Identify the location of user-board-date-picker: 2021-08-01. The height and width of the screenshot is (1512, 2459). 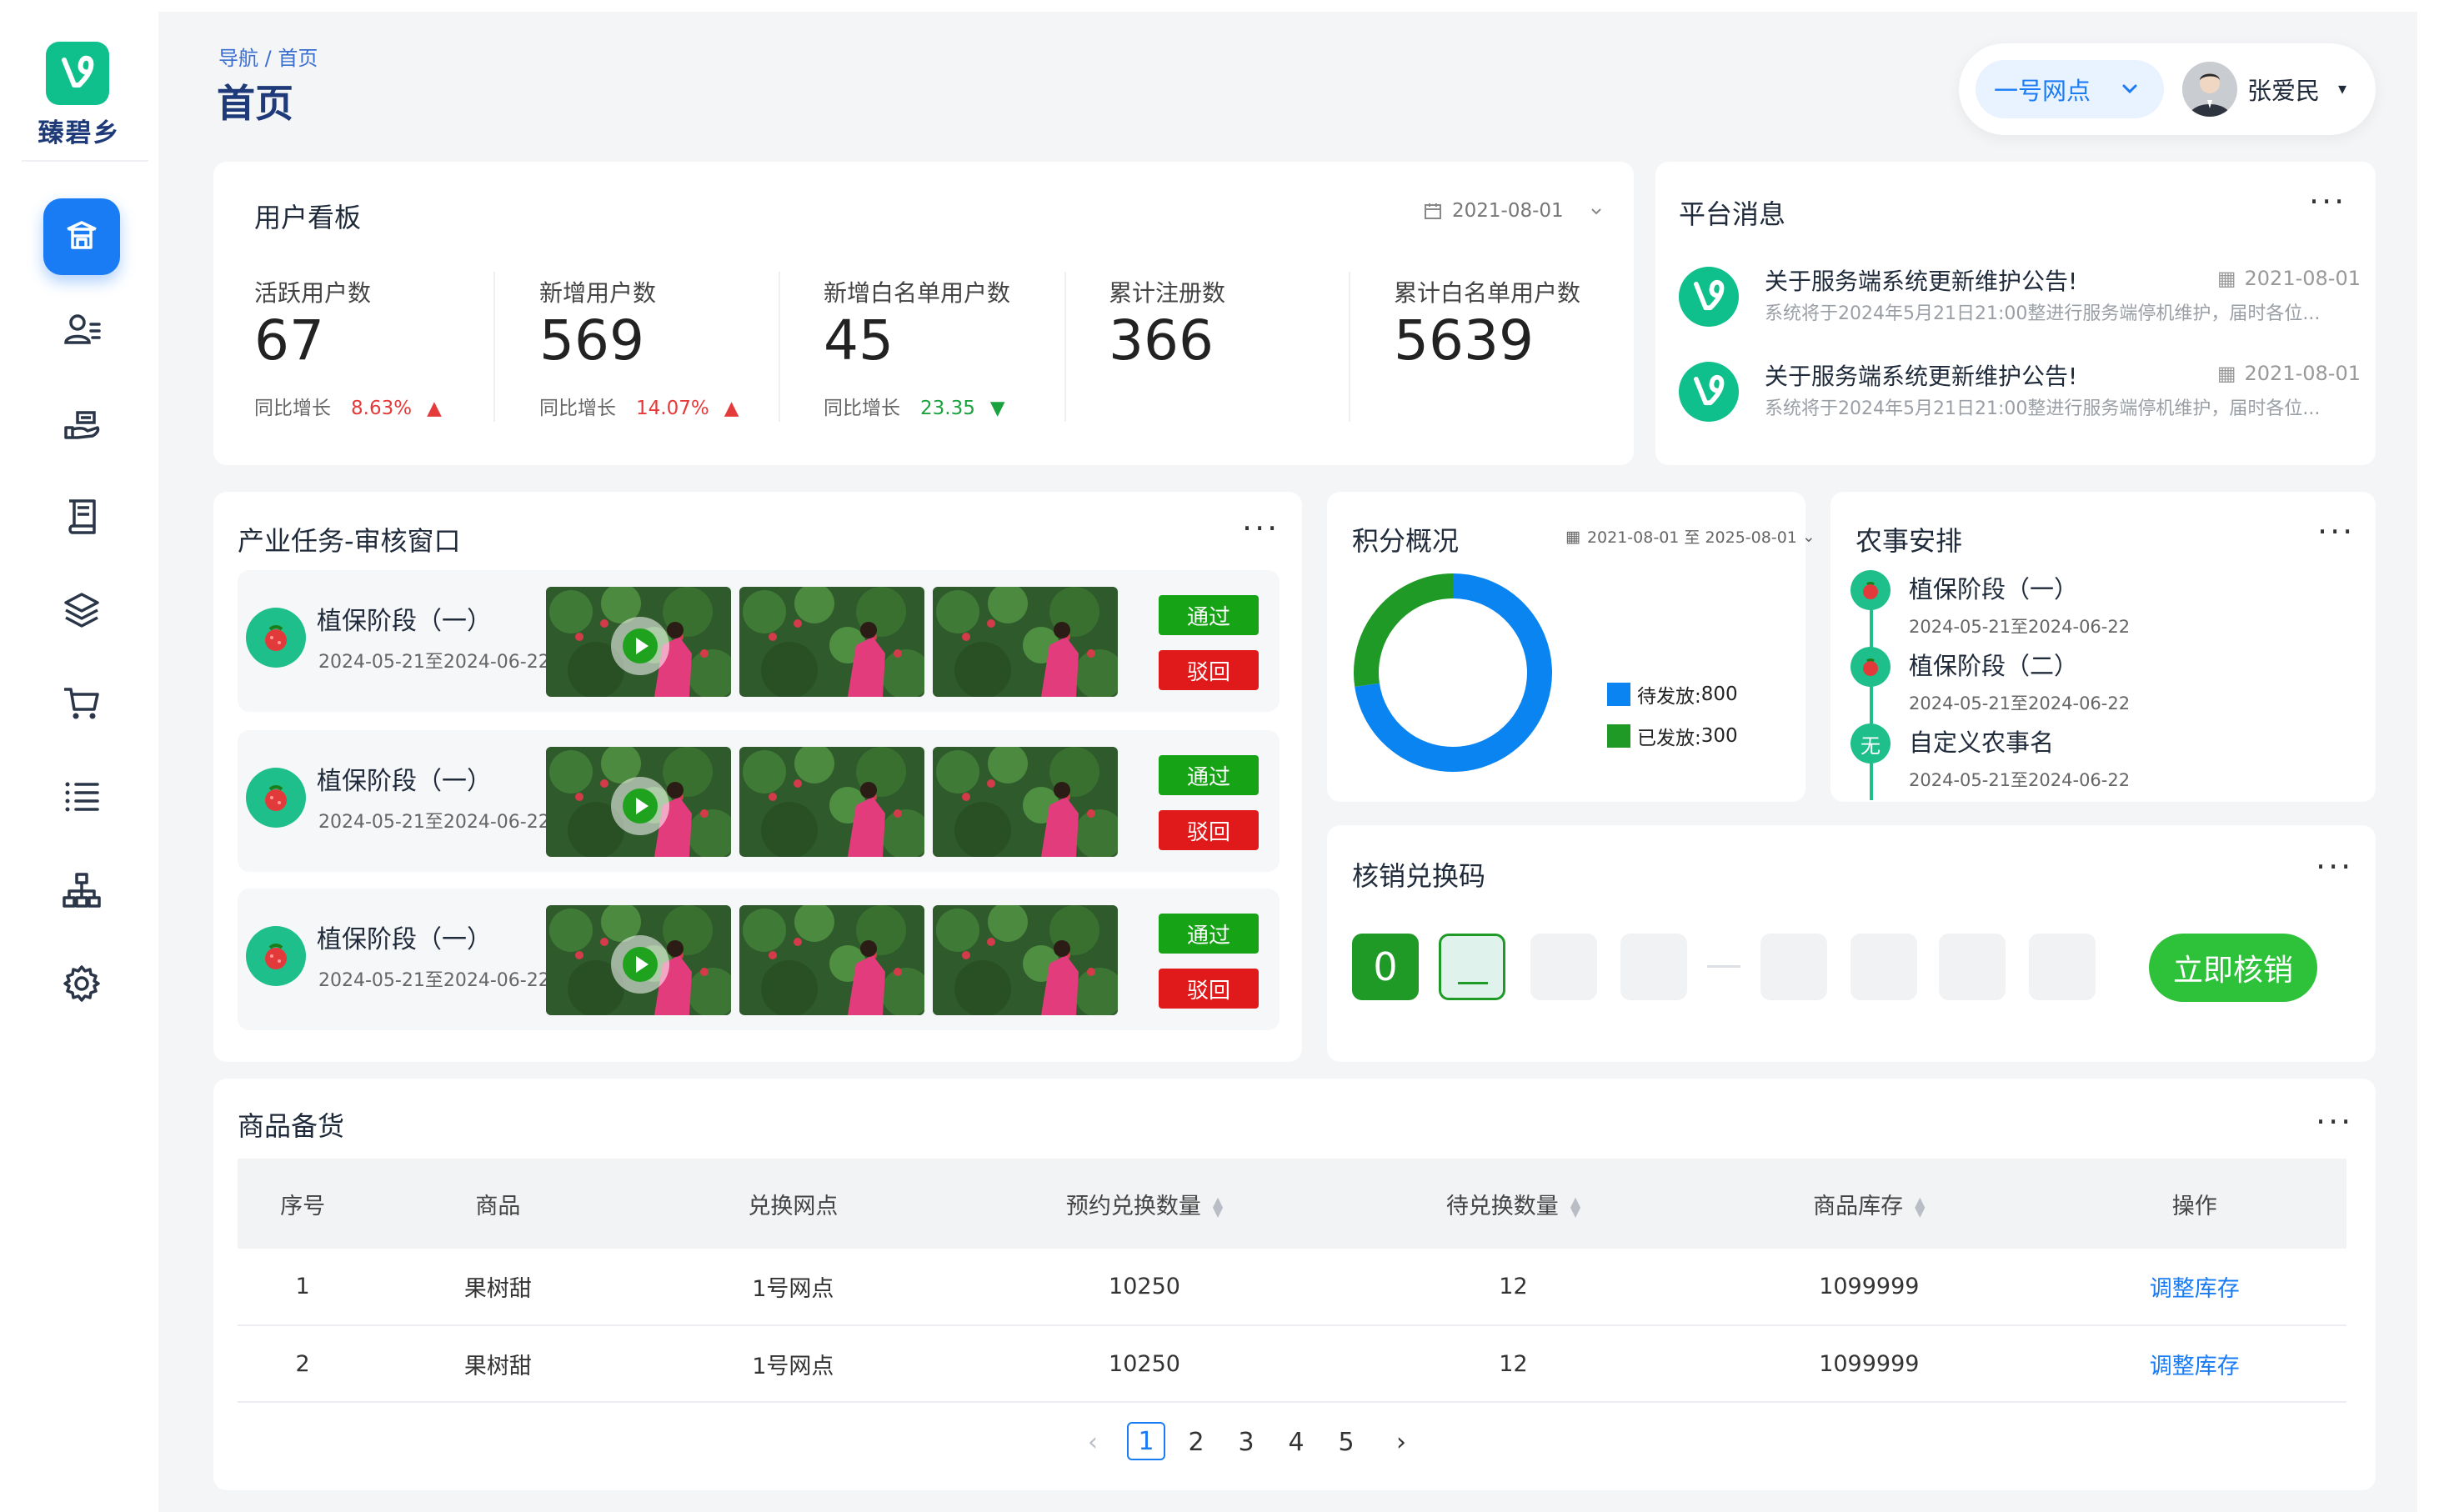
(1514, 211).